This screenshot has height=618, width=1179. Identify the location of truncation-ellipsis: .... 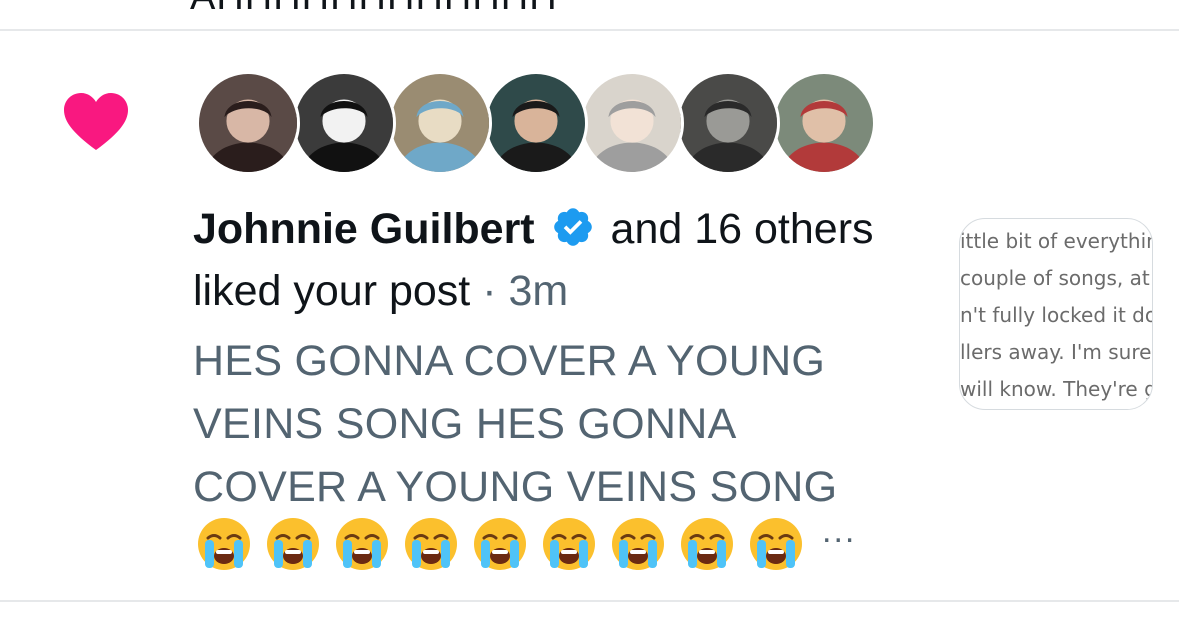
(839, 531).